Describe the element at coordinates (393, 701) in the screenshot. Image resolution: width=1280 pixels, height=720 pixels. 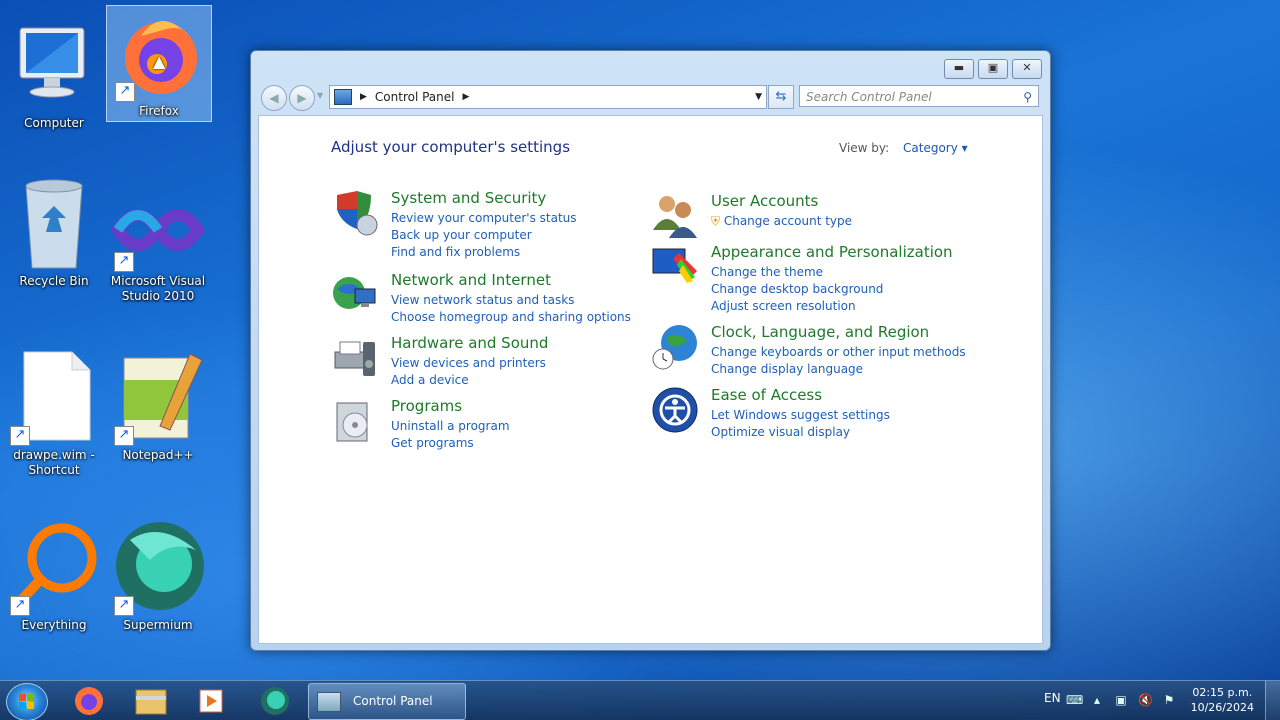
I see `taskbar-item-label: Control Panel` at that location.